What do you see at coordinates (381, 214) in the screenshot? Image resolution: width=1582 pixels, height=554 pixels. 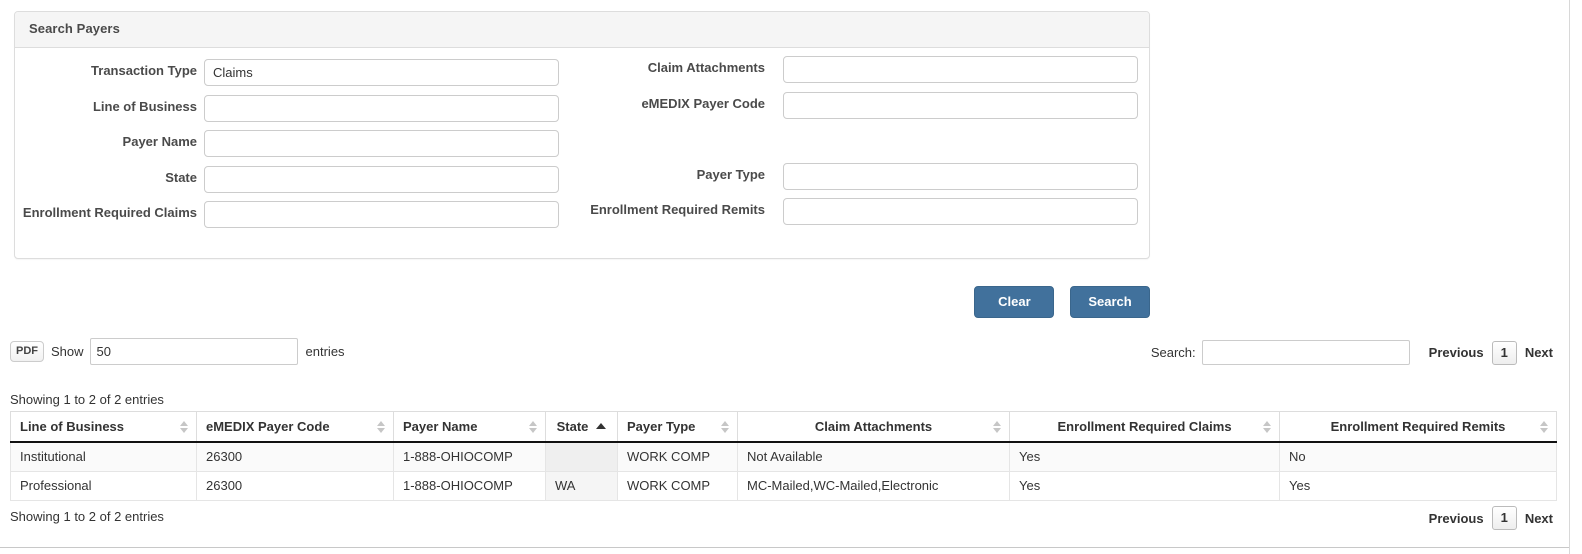 I see `enrollment-required-claims-input` at bounding box center [381, 214].